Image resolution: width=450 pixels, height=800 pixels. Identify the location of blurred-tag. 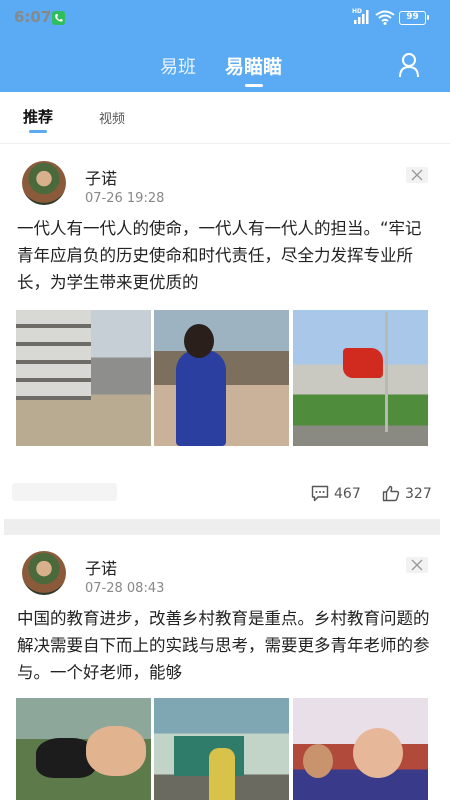
(64, 492).